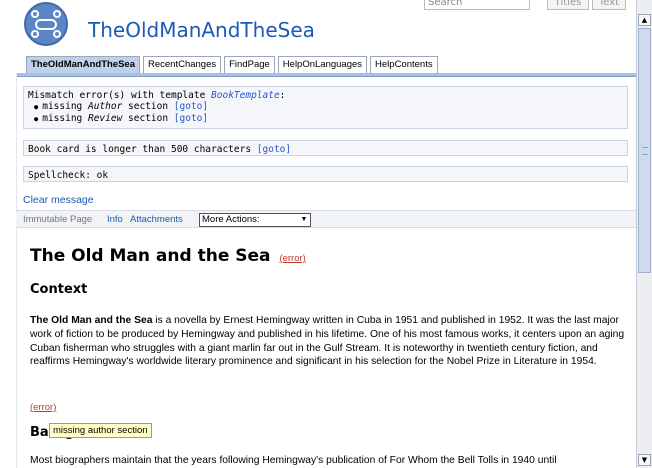 The height and width of the screenshot is (468, 652). Describe the element at coordinates (150, 256) in the screenshot. I see `page-title-text: The Old Man and the Sea` at that location.